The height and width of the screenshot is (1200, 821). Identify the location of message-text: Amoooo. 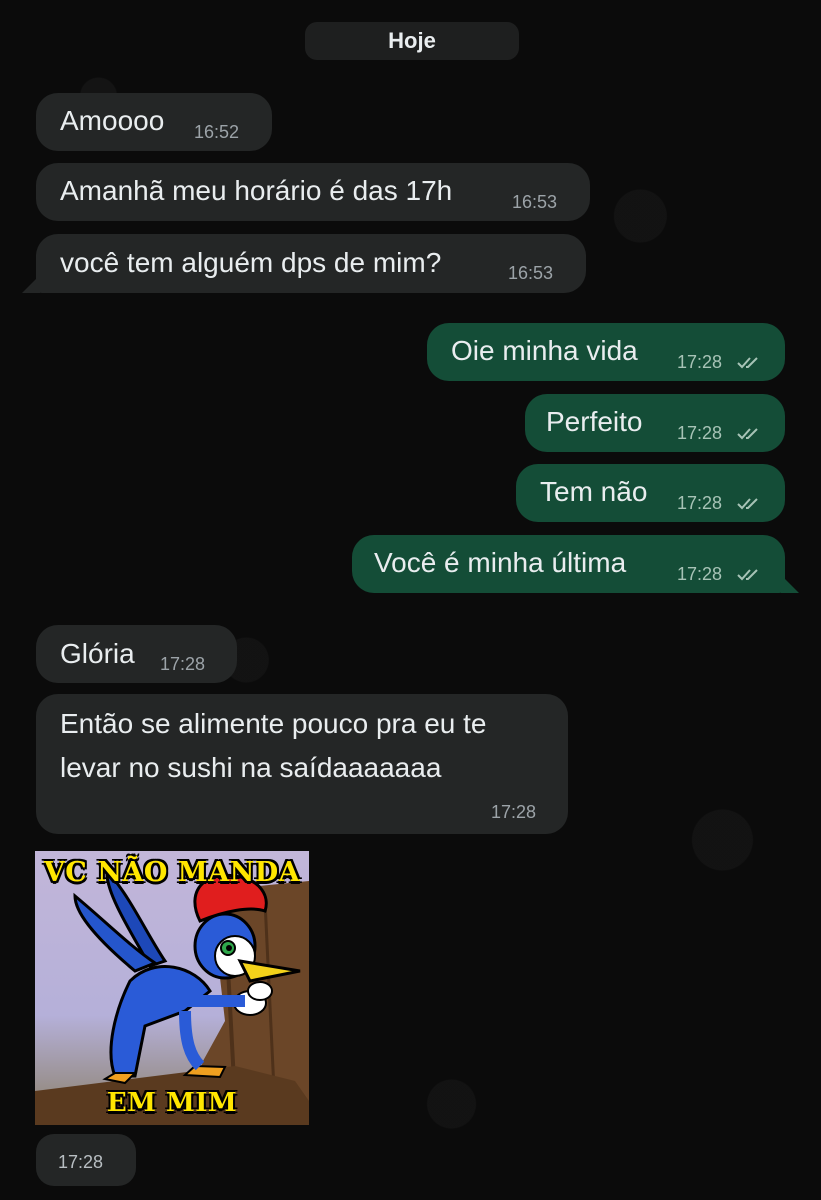
(112, 120).